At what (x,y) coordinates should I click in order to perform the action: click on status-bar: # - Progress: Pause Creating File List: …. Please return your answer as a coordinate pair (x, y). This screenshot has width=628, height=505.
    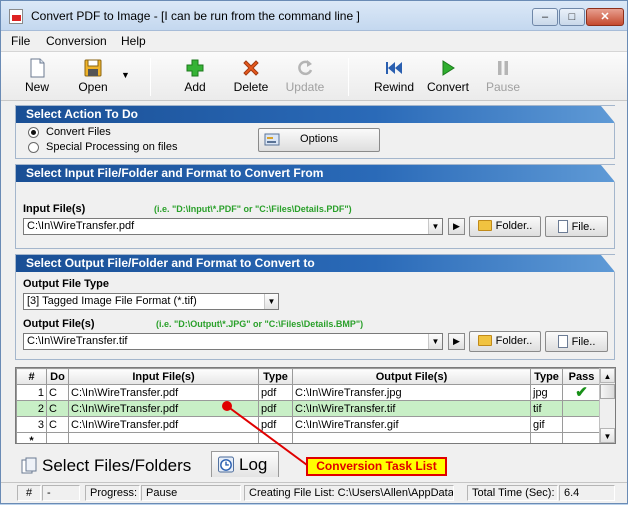
    Looking at the image, I should click on (314, 492).